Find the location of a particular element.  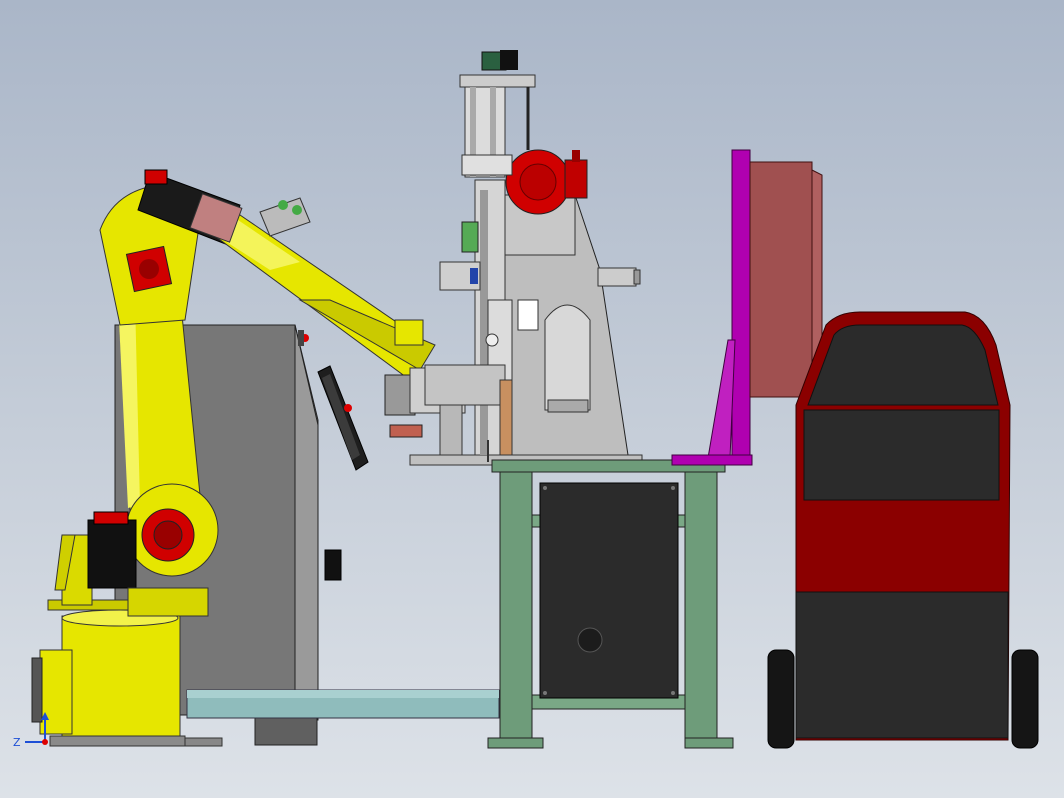

magenta-fixture is located at coordinates (712, 307).